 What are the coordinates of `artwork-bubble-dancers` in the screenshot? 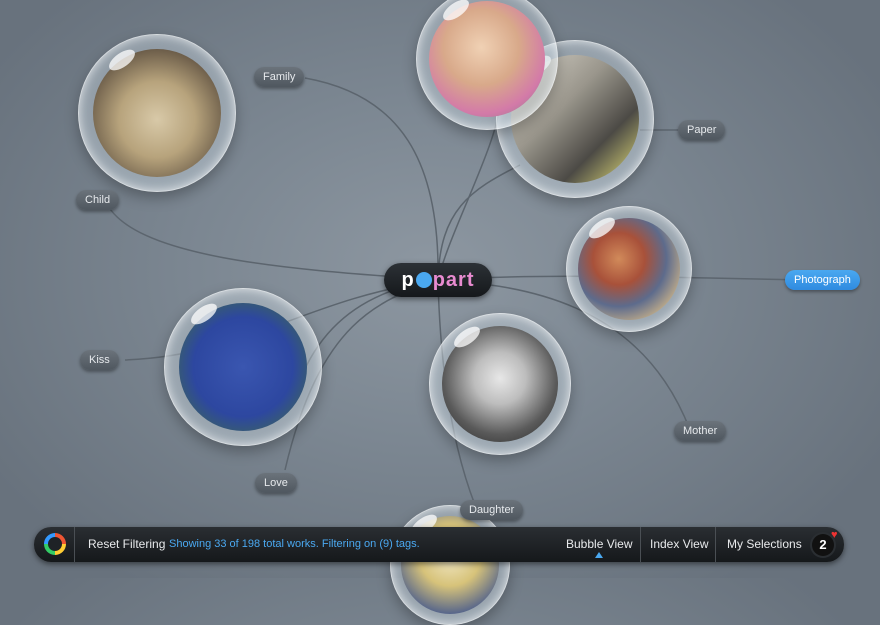 It's located at (243, 367).